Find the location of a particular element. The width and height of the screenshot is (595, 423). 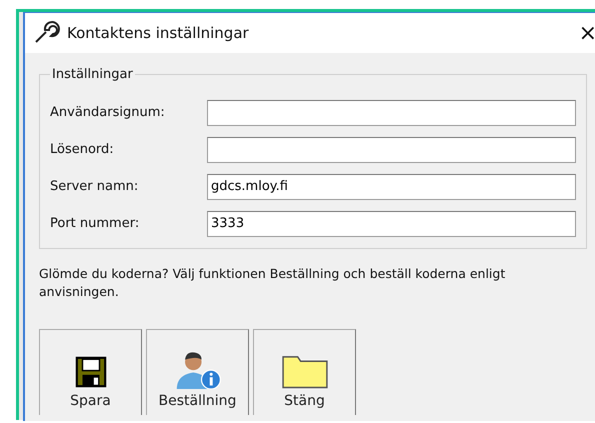

hint-text: Glömde du koderna? Välj funktionen Beställning och beställ koderna enligt anvisningen. is located at coordinates (272, 283).